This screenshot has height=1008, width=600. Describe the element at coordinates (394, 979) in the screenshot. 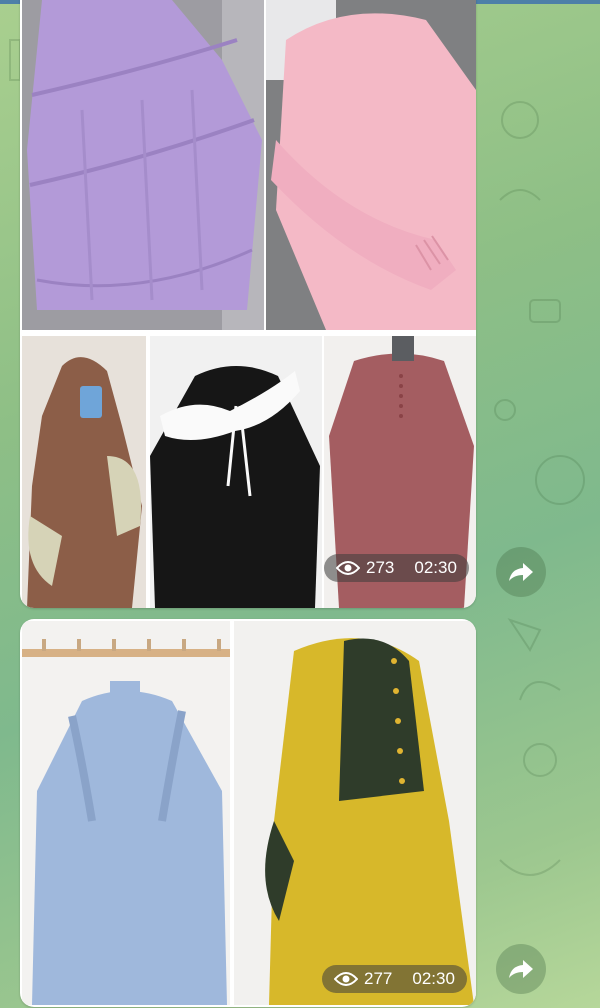

I see `post-meta-pill: 277 02:30` at that location.